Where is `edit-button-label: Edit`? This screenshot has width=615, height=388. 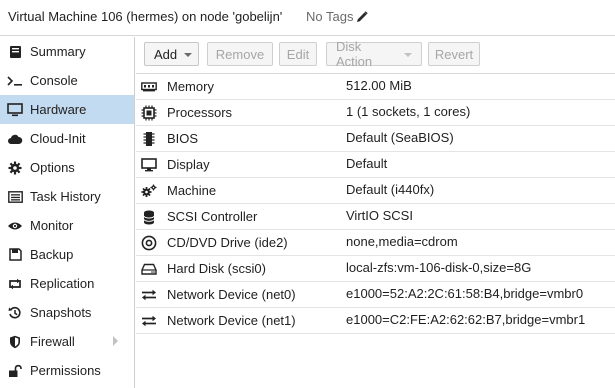 edit-button-label: Edit is located at coordinates (298, 54).